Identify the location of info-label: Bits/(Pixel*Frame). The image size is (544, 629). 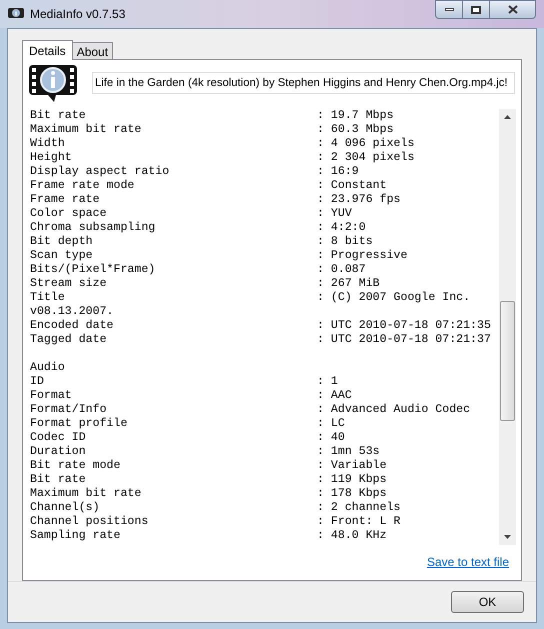
(93, 270).